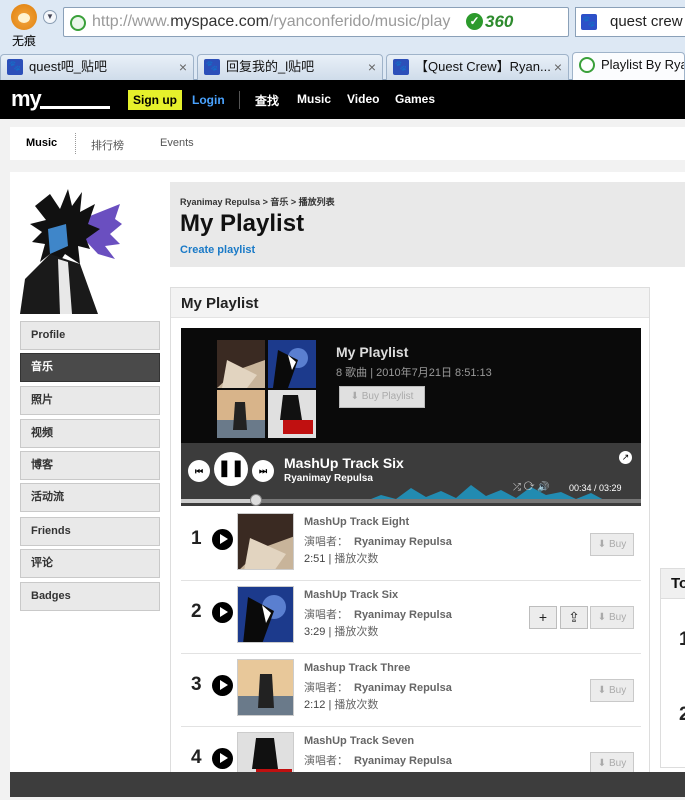 This screenshot has height=800, width=685. What do you see at coordinates (263, 471) in the screenshot?
I see `next-track-button: ⏭` at bounding box center [263, 471].